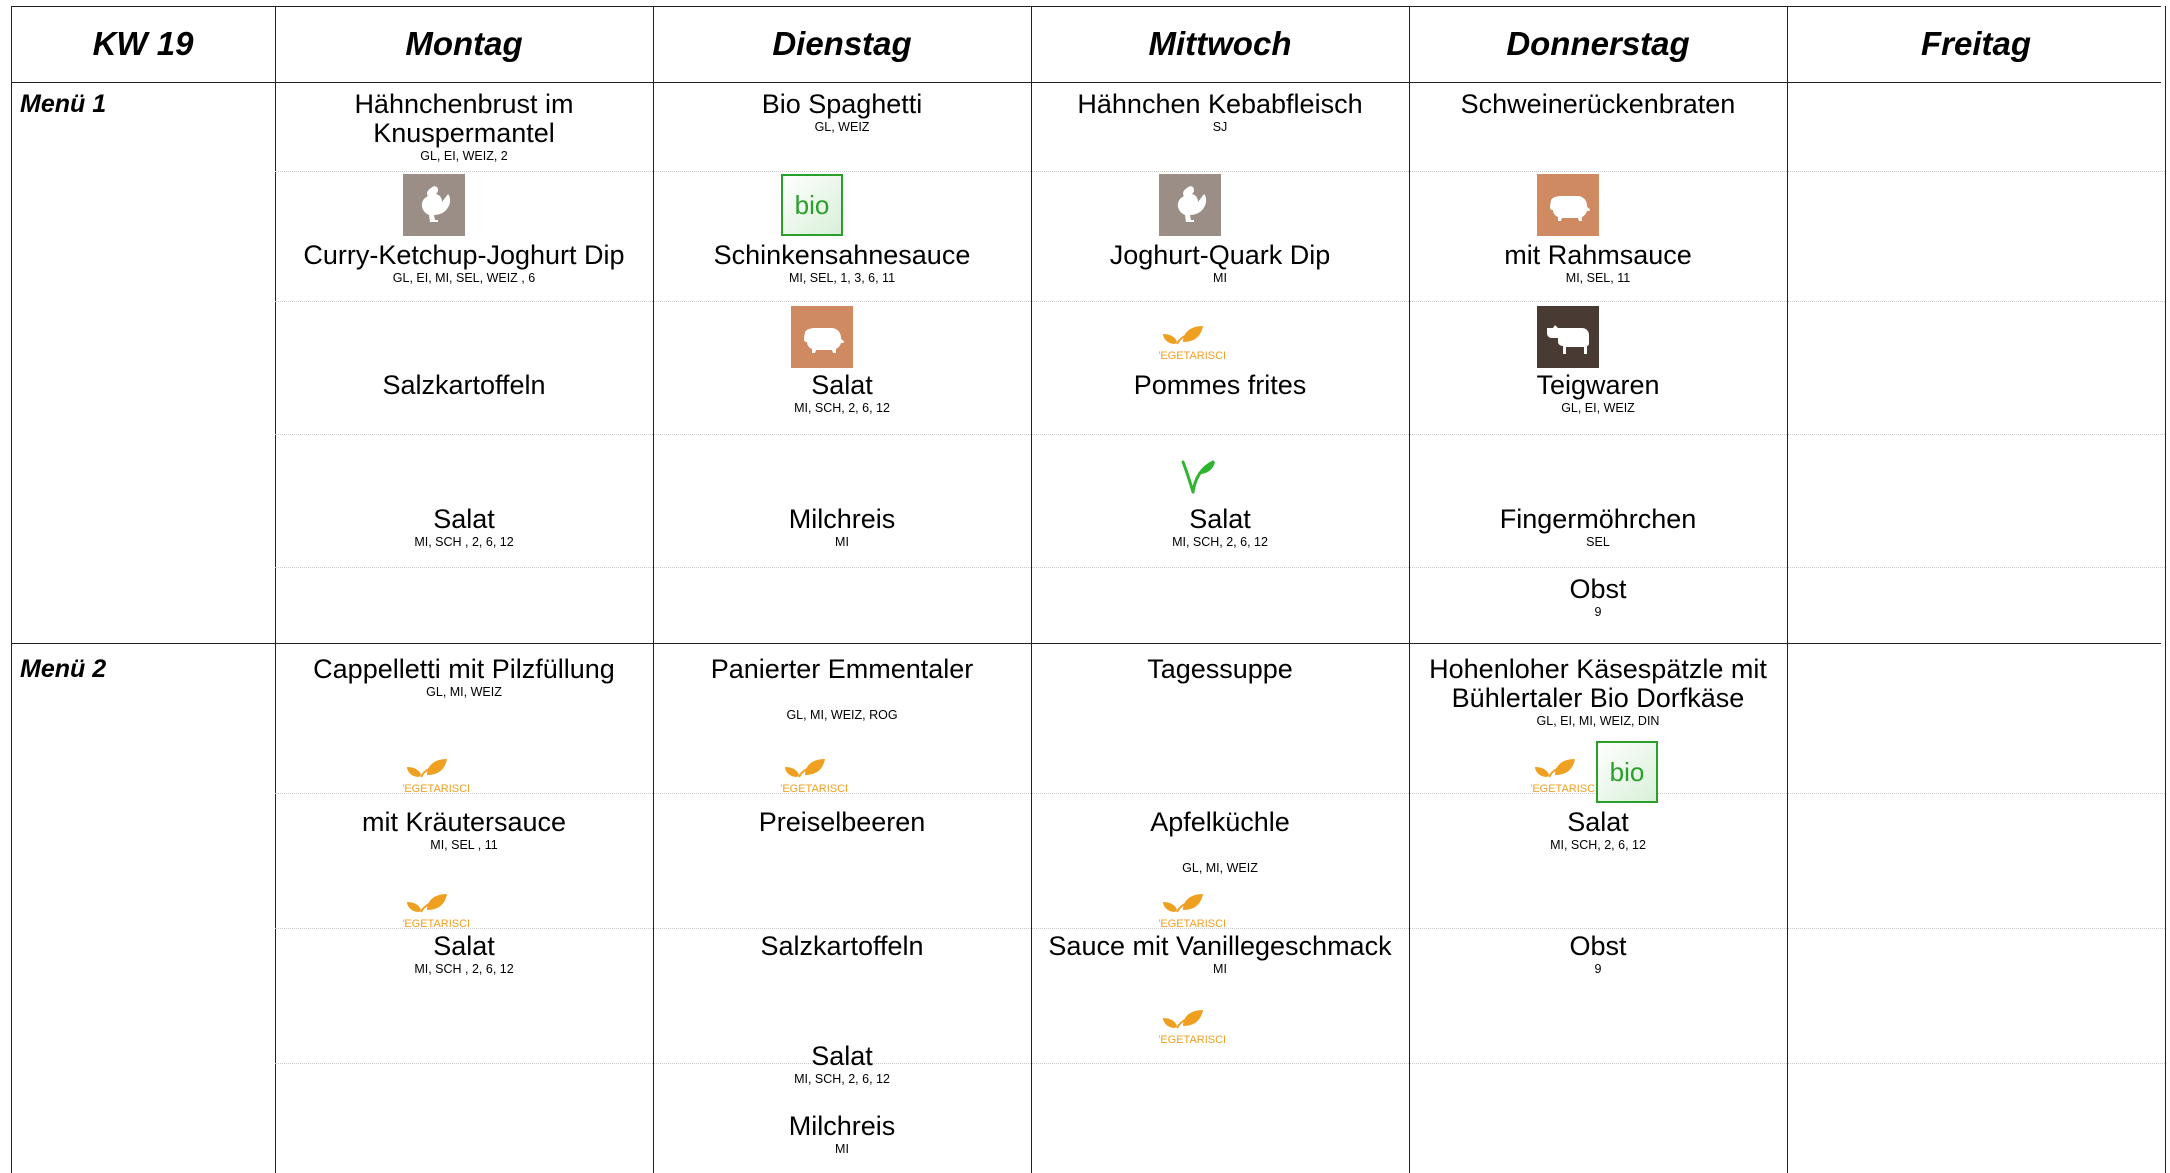  I want to click on table-border-left, so click(11, 589).